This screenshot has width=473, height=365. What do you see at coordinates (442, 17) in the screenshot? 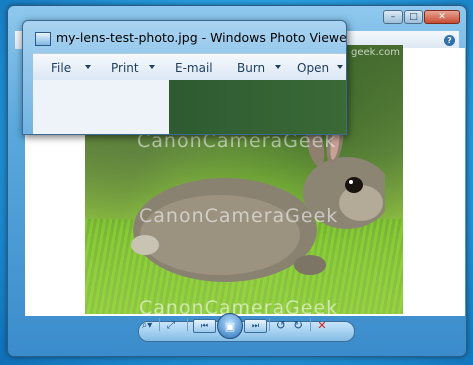
I see `close-button: ✕` at bounding box center [442, 17].